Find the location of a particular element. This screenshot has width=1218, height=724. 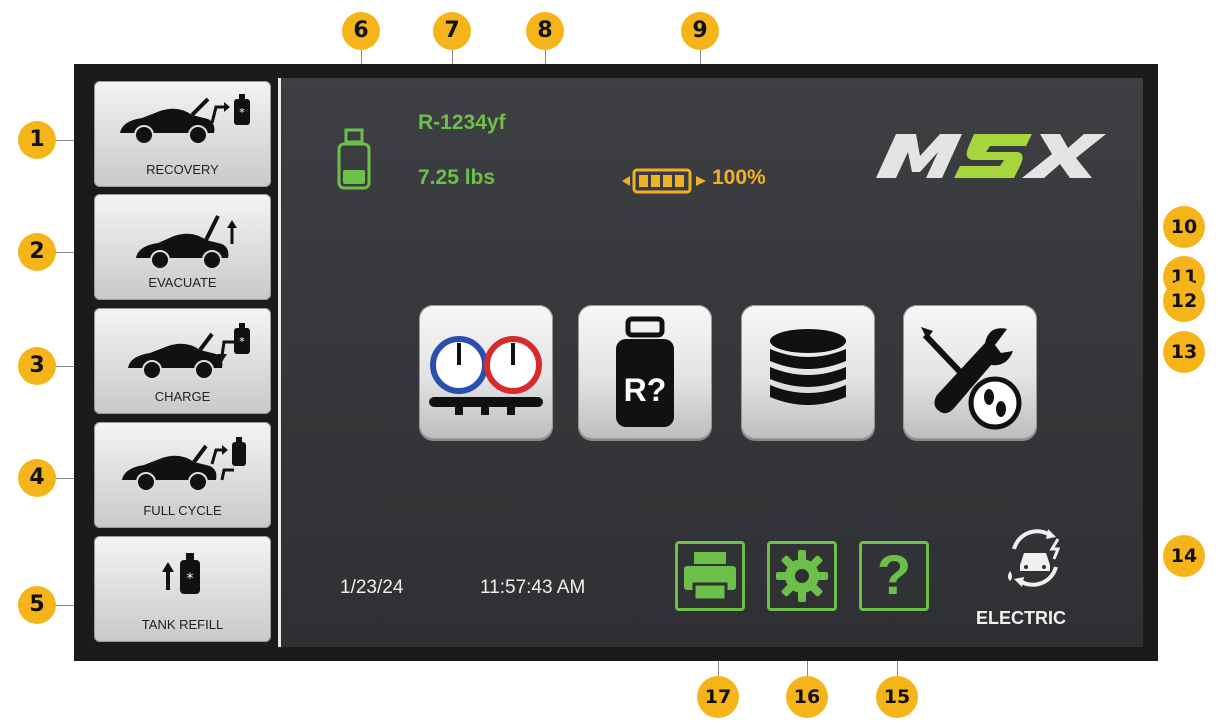

sidebar-item-label: FULL CYCLE is located at coordinates (182, 510).